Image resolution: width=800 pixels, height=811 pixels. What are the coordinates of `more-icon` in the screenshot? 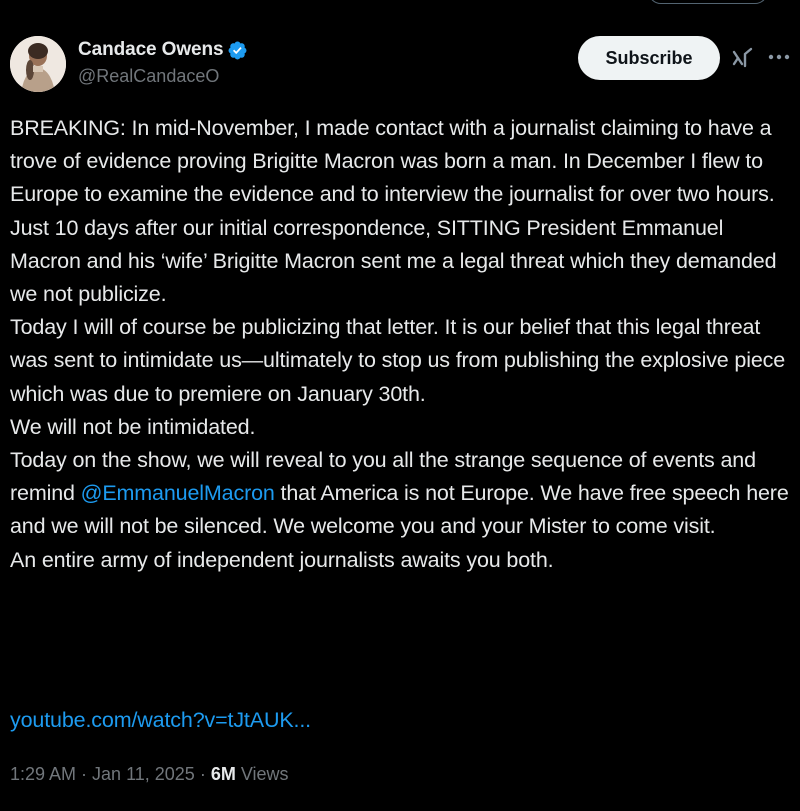 It's located at (779, 57).